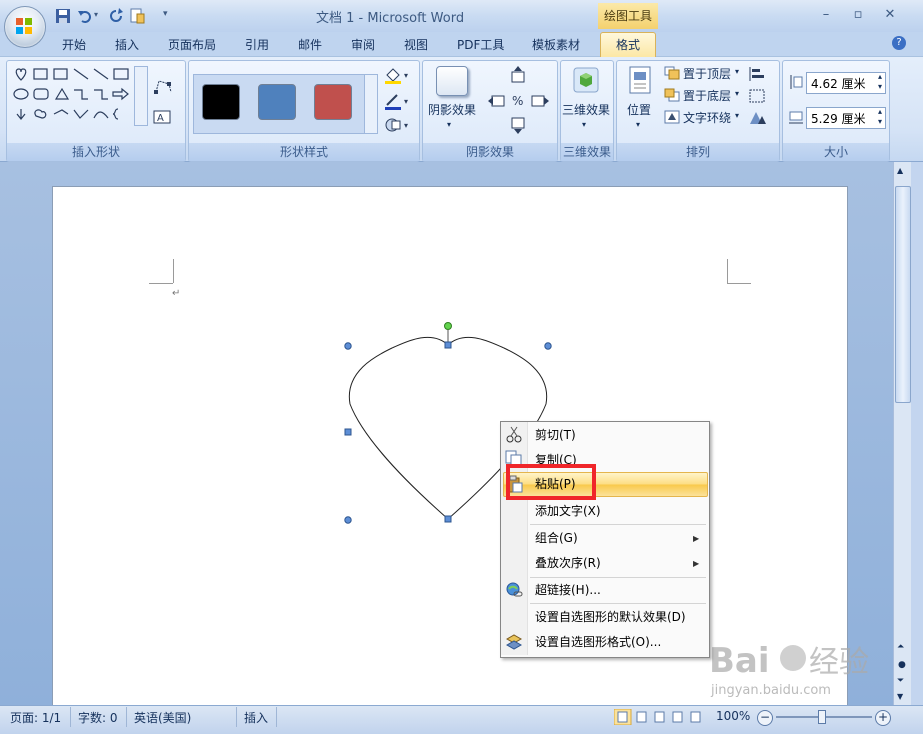  What do you see at coordinates (85, 16) in the screenshot?
I see `undo-icon` at bounding box center [85, 16].